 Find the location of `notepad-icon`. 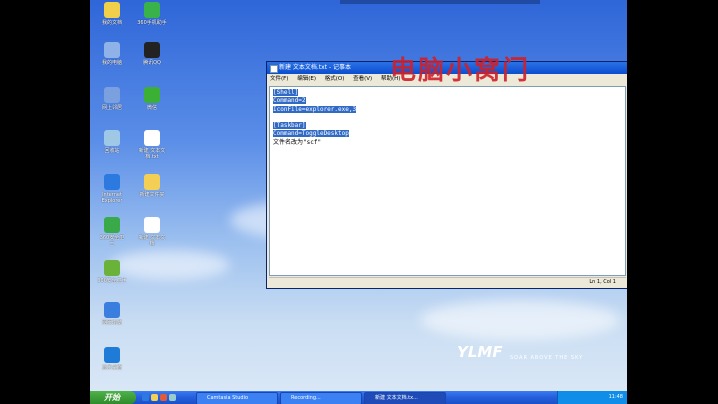

notepad-icon is located at coordinates (274, 69).